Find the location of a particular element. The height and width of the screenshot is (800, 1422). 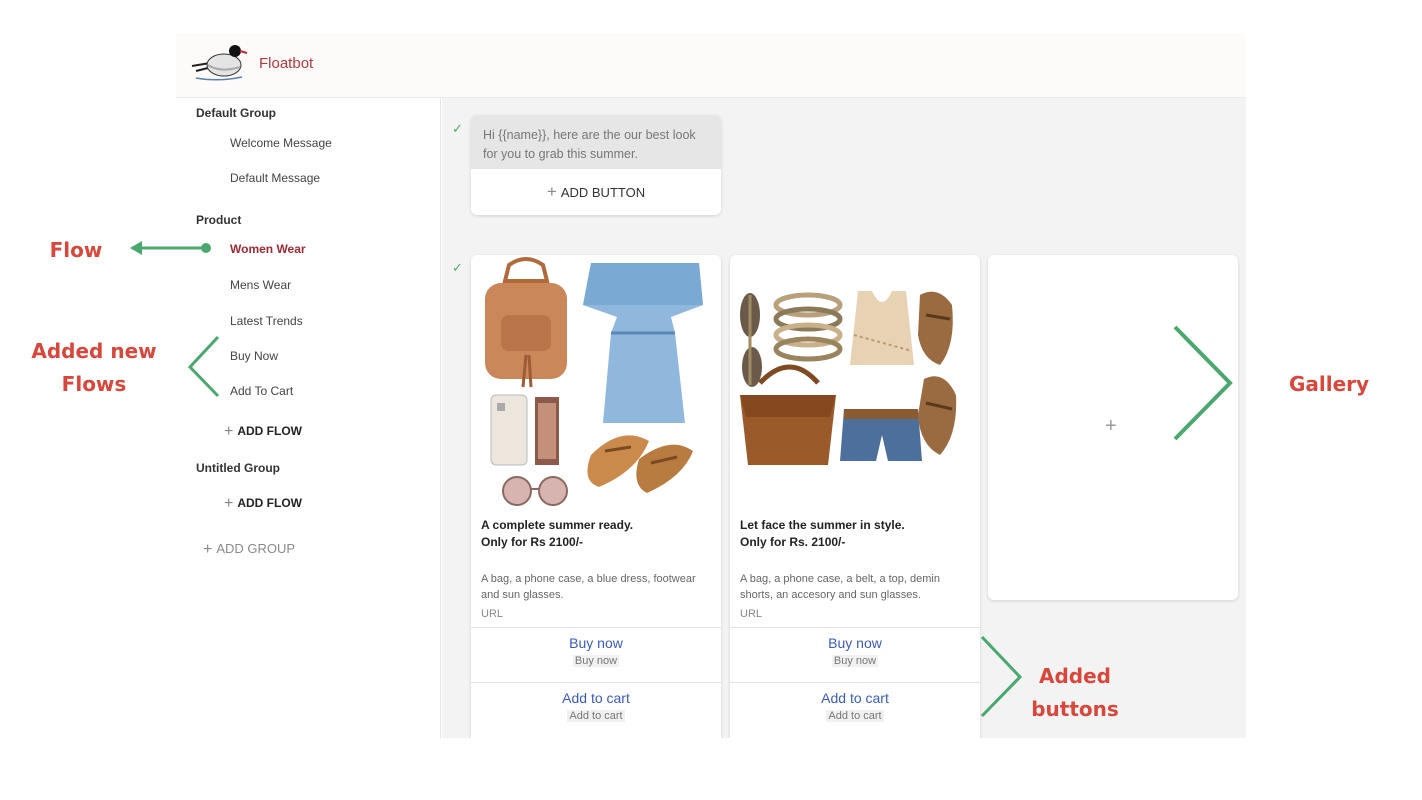

added-flows-chevron is located at coordinates (203, 366).